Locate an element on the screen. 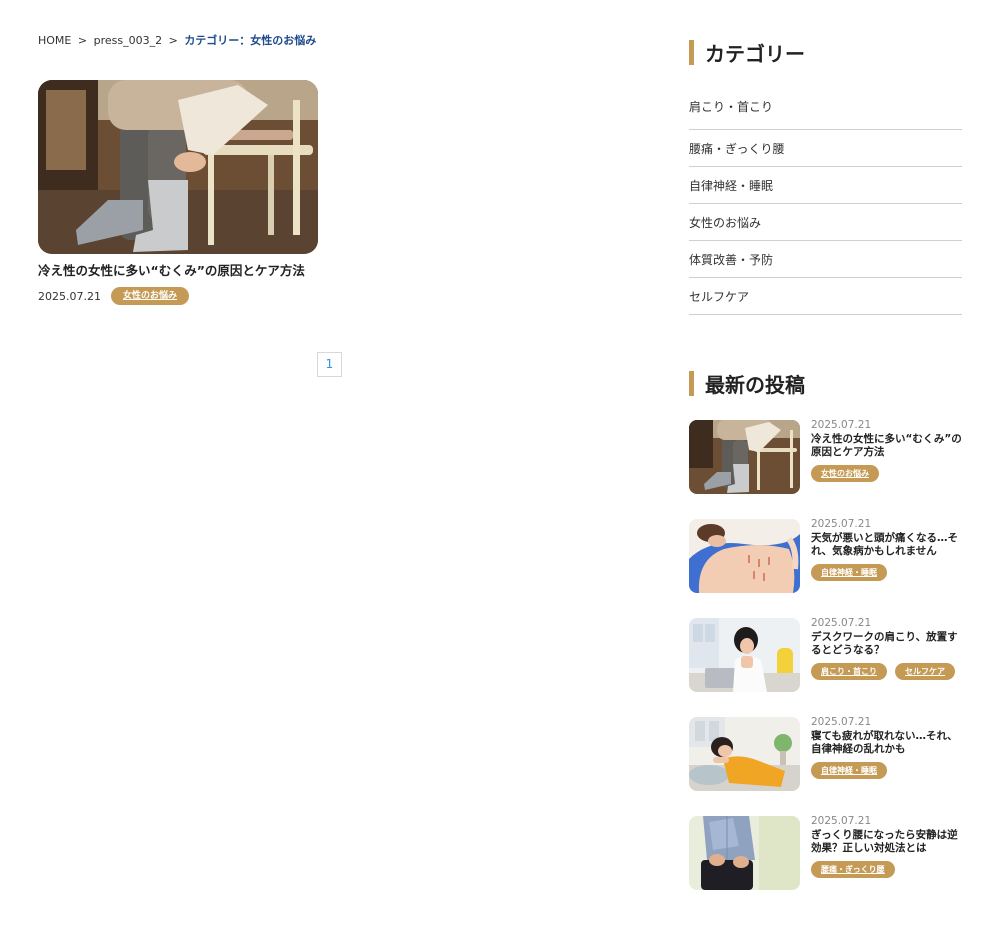 Image resolution: width=1000 pixels, height=934 pixels. latest-posts-widget-title: 最新の投稿 is located at coordinates (825, 384).